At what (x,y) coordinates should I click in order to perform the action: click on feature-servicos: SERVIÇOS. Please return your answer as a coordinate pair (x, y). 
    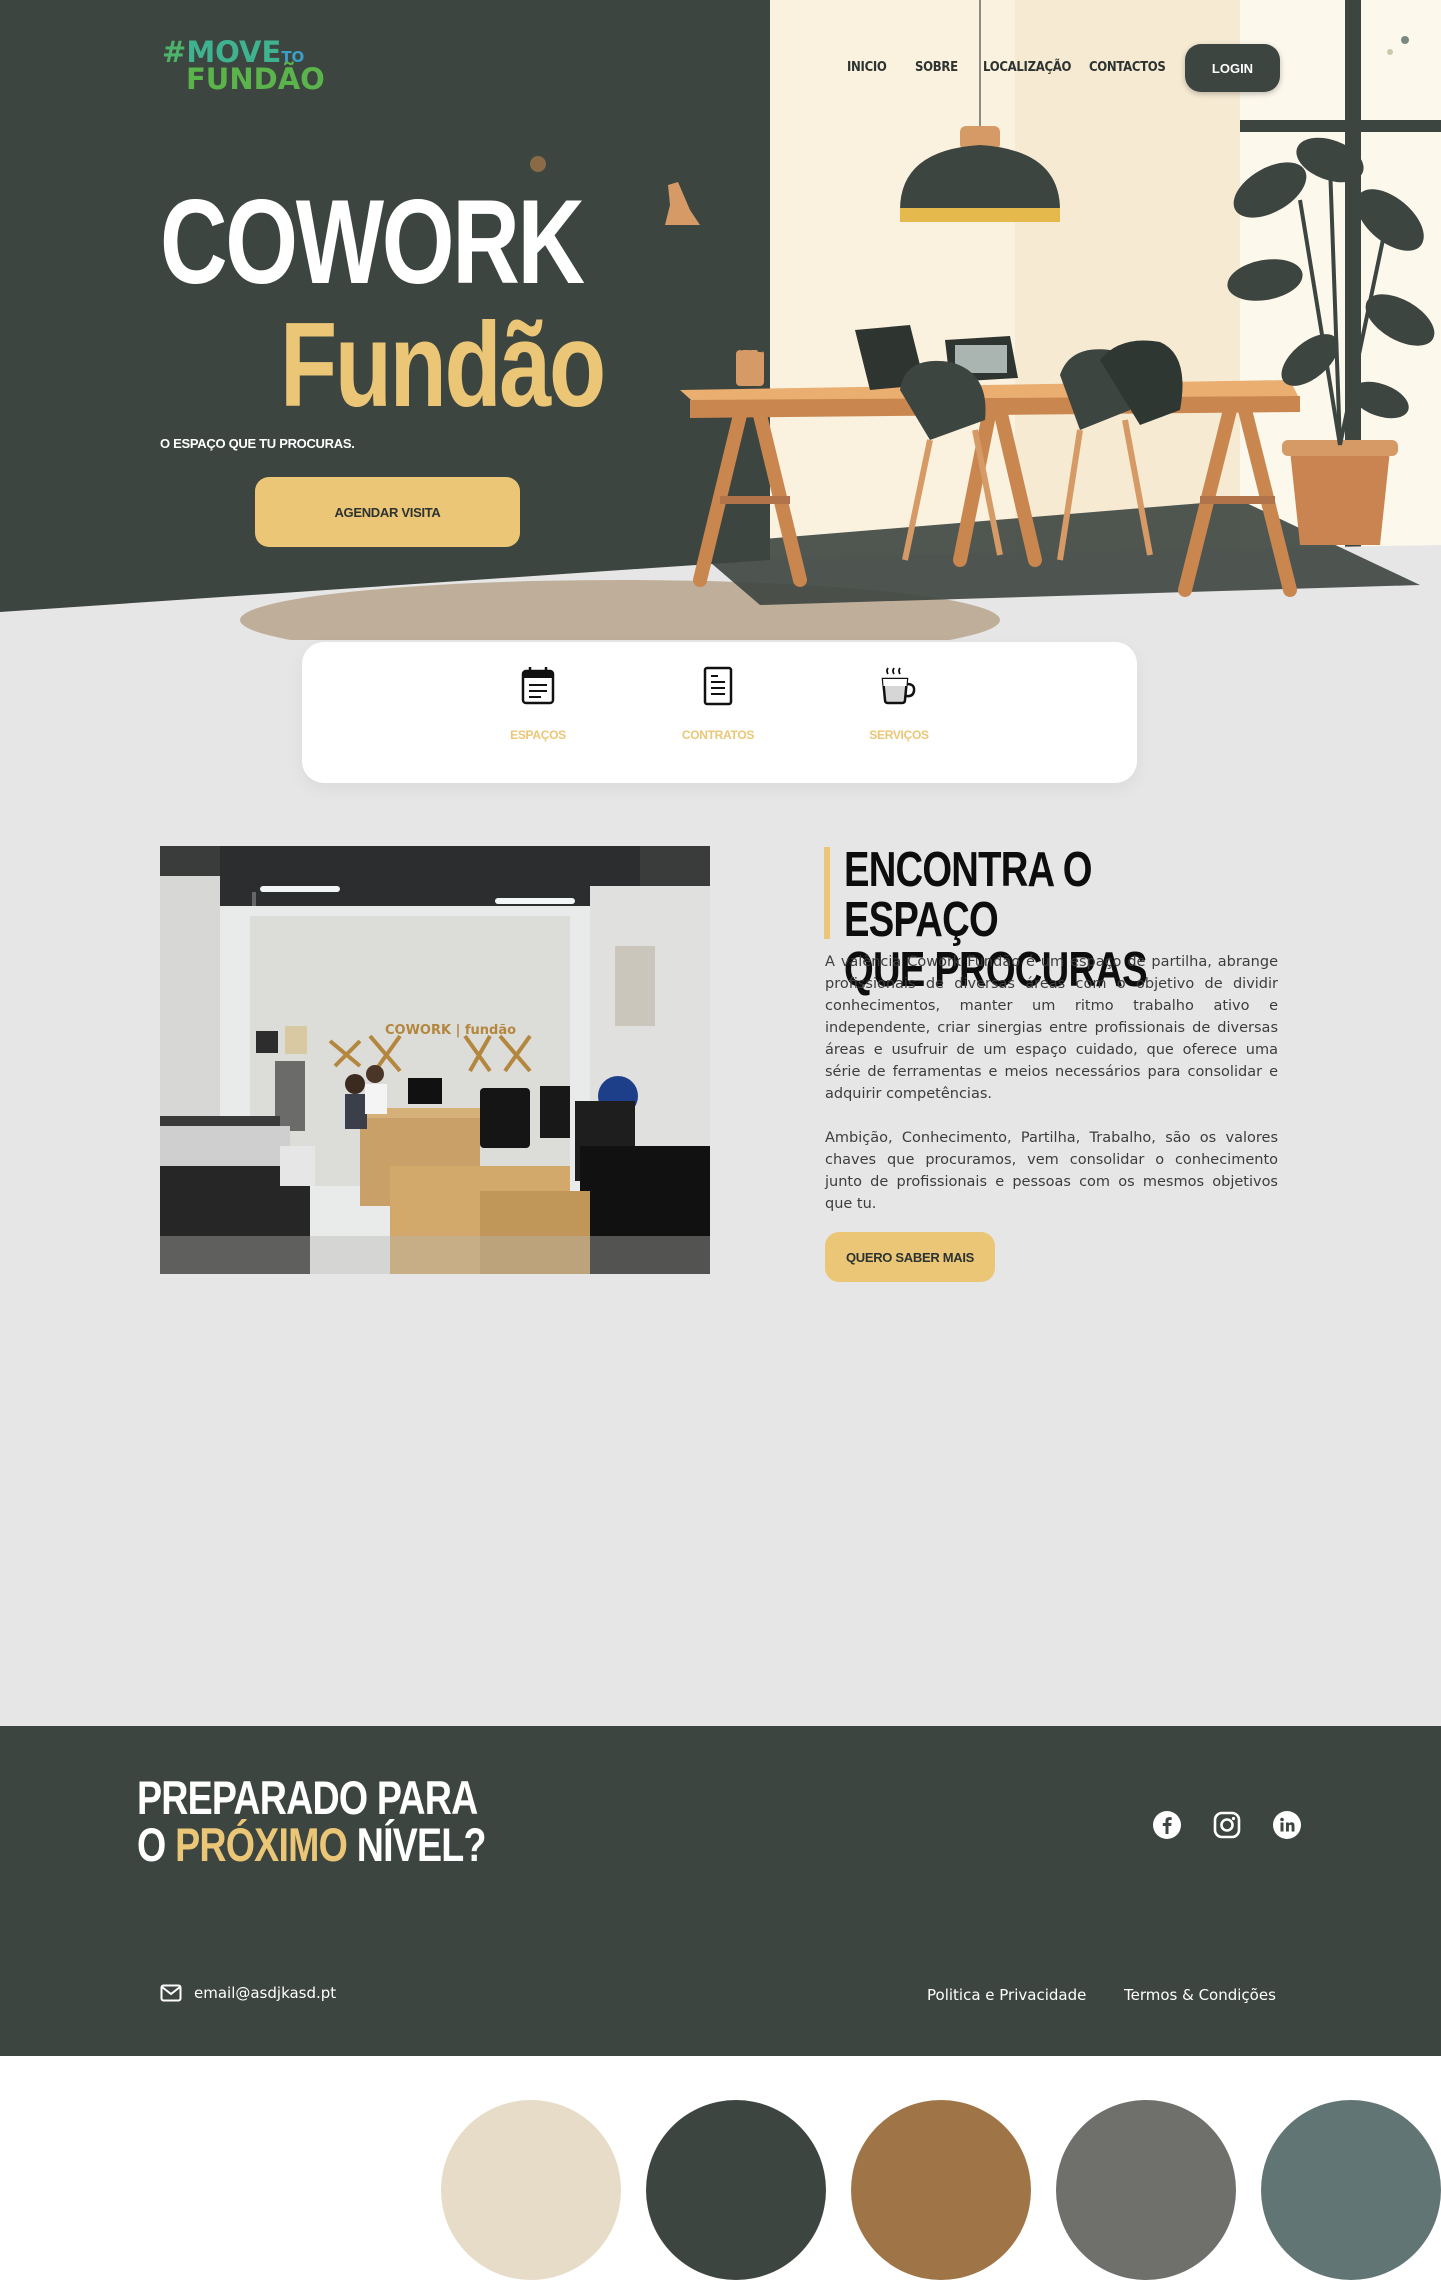
    Looking at the image, I should click on (899, 704).